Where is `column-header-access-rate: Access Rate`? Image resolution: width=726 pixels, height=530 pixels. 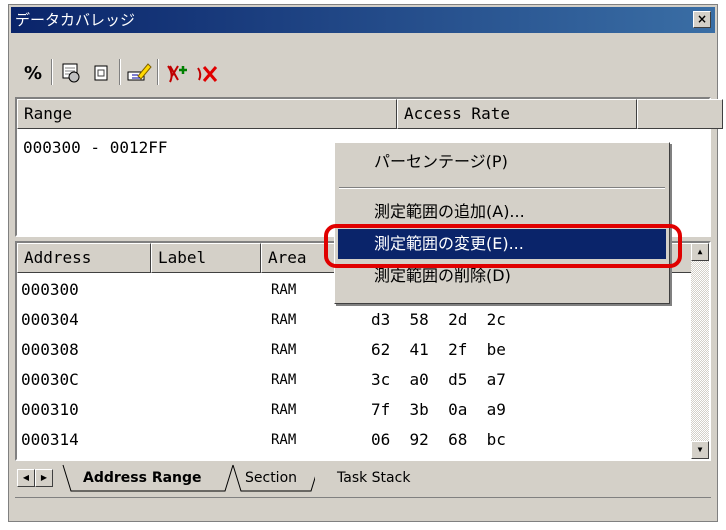
column-header-access-rate: Access Rate is located at coordinates (517, 114).